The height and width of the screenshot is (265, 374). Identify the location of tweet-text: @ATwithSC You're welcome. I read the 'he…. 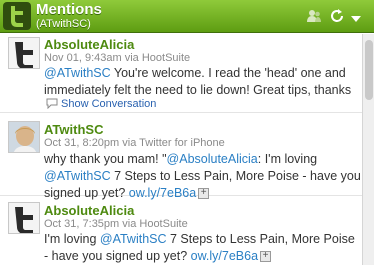
(203, 82).